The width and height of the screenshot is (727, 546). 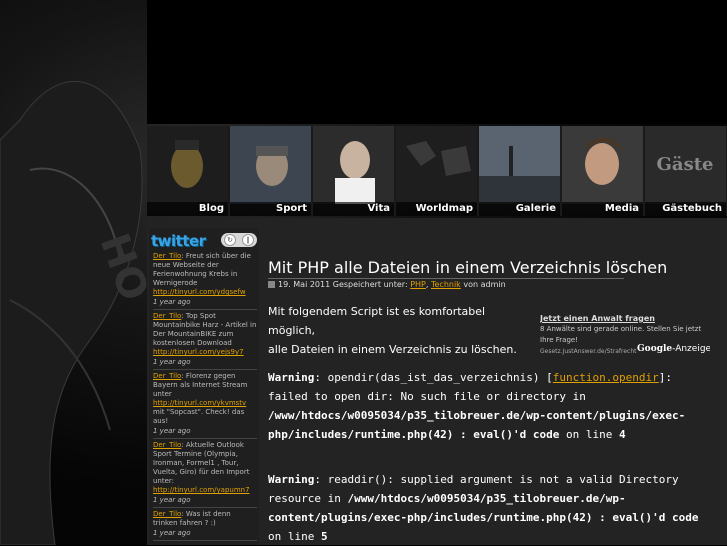 What do you see at coordinates (248, 240) in the screenshot?
I see `pause-icon: ∥` at bounding box center [248, 240].